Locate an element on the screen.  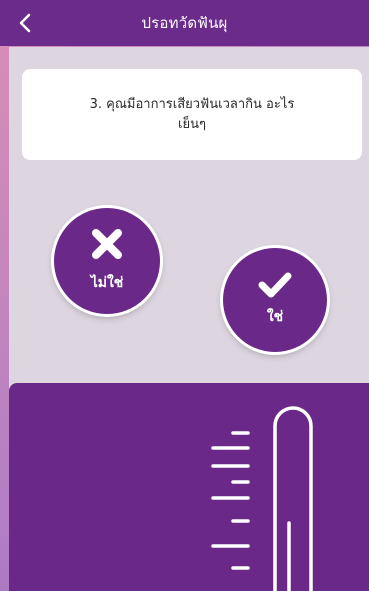
chevron-left-icon is located at coordinates (25, 23).